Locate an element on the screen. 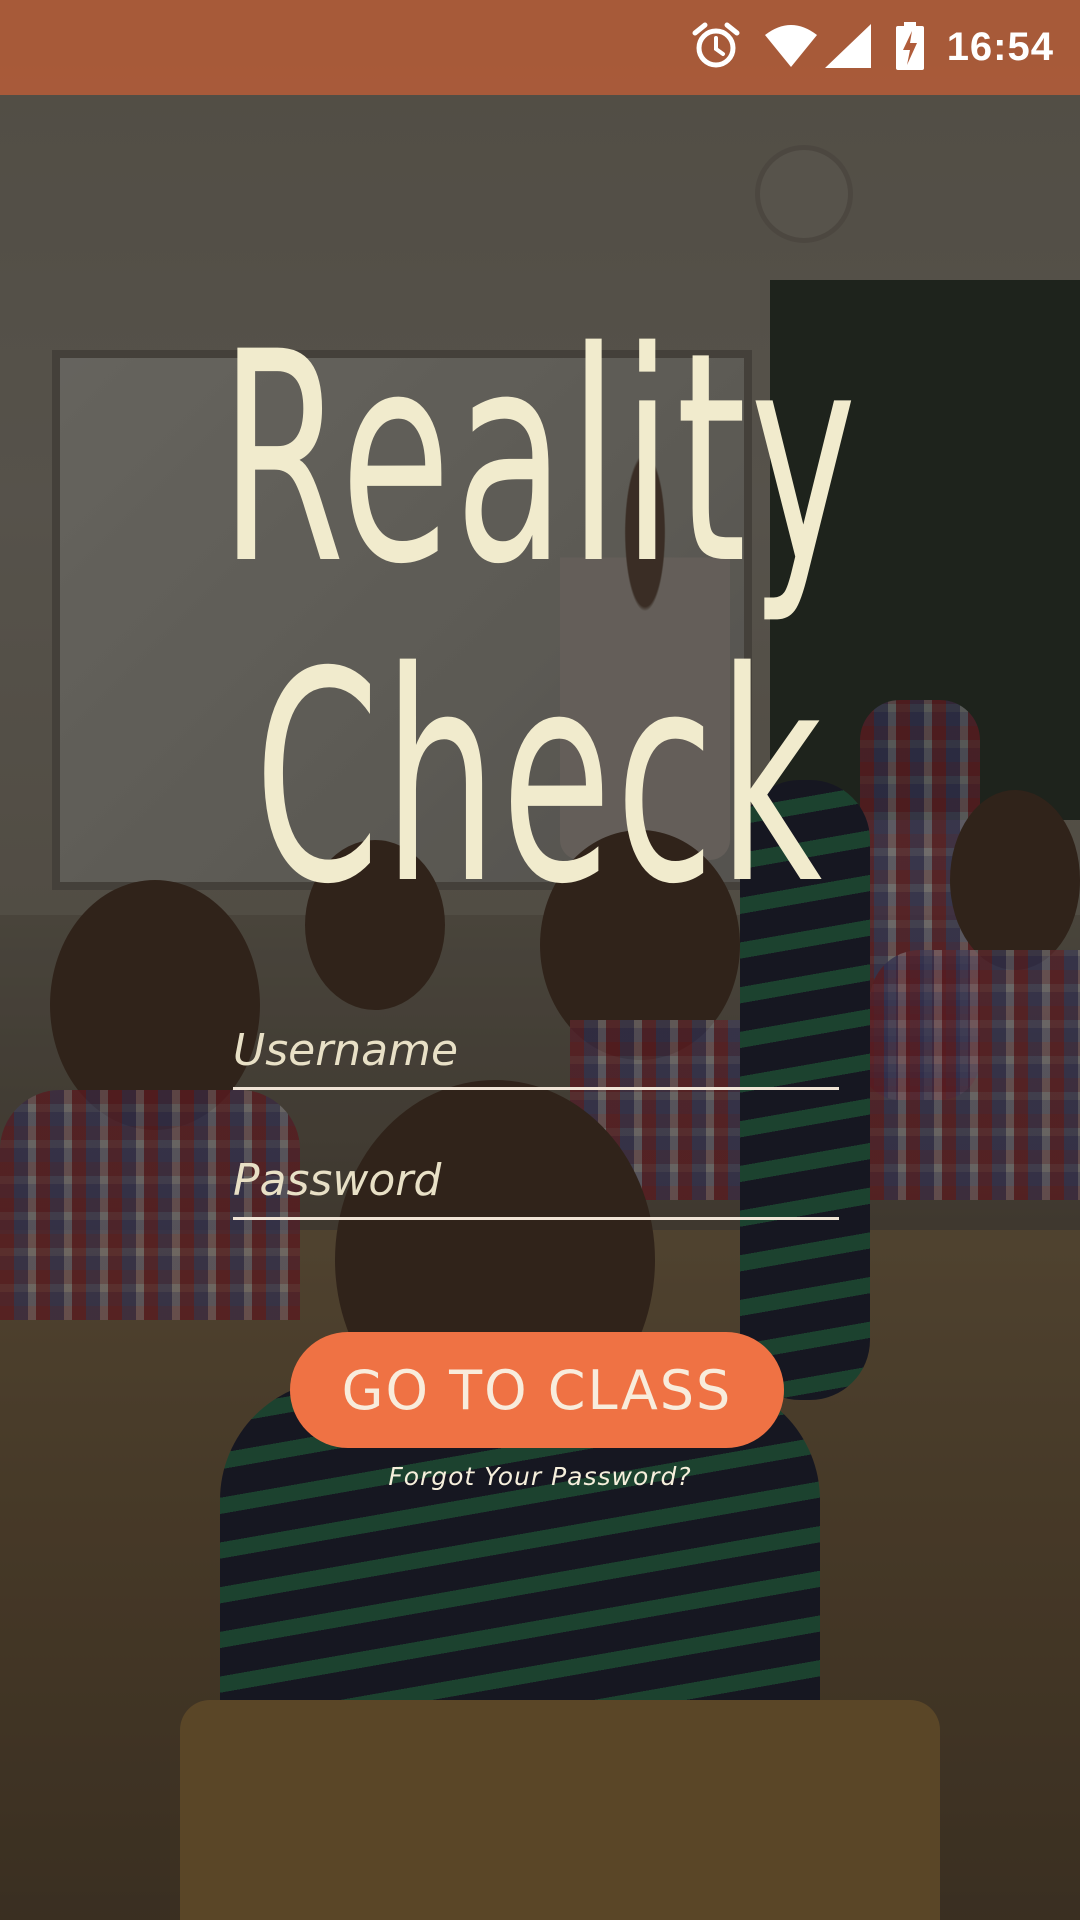 The width and height of the screenshot is (1080, 1920). app-title-line-2: Check is located at coordinates (540, 779).